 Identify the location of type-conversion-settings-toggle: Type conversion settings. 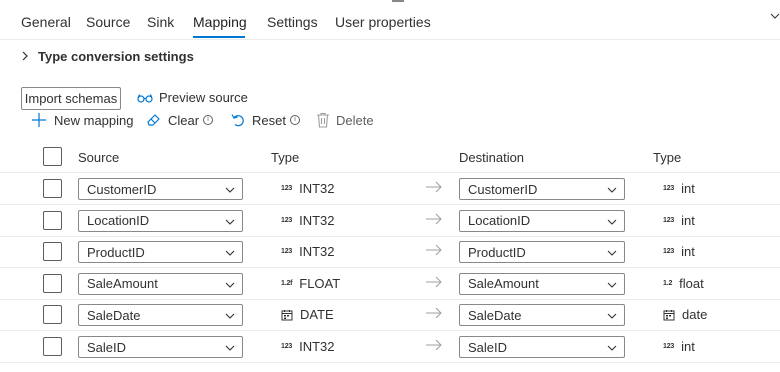
(107, 56).